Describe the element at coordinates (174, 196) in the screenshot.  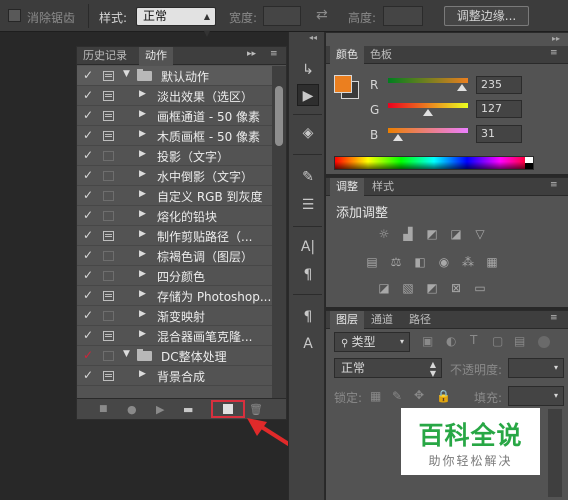
I see `action-row: ✓ ▶ 自定义 RGB 到灰度` at that location.